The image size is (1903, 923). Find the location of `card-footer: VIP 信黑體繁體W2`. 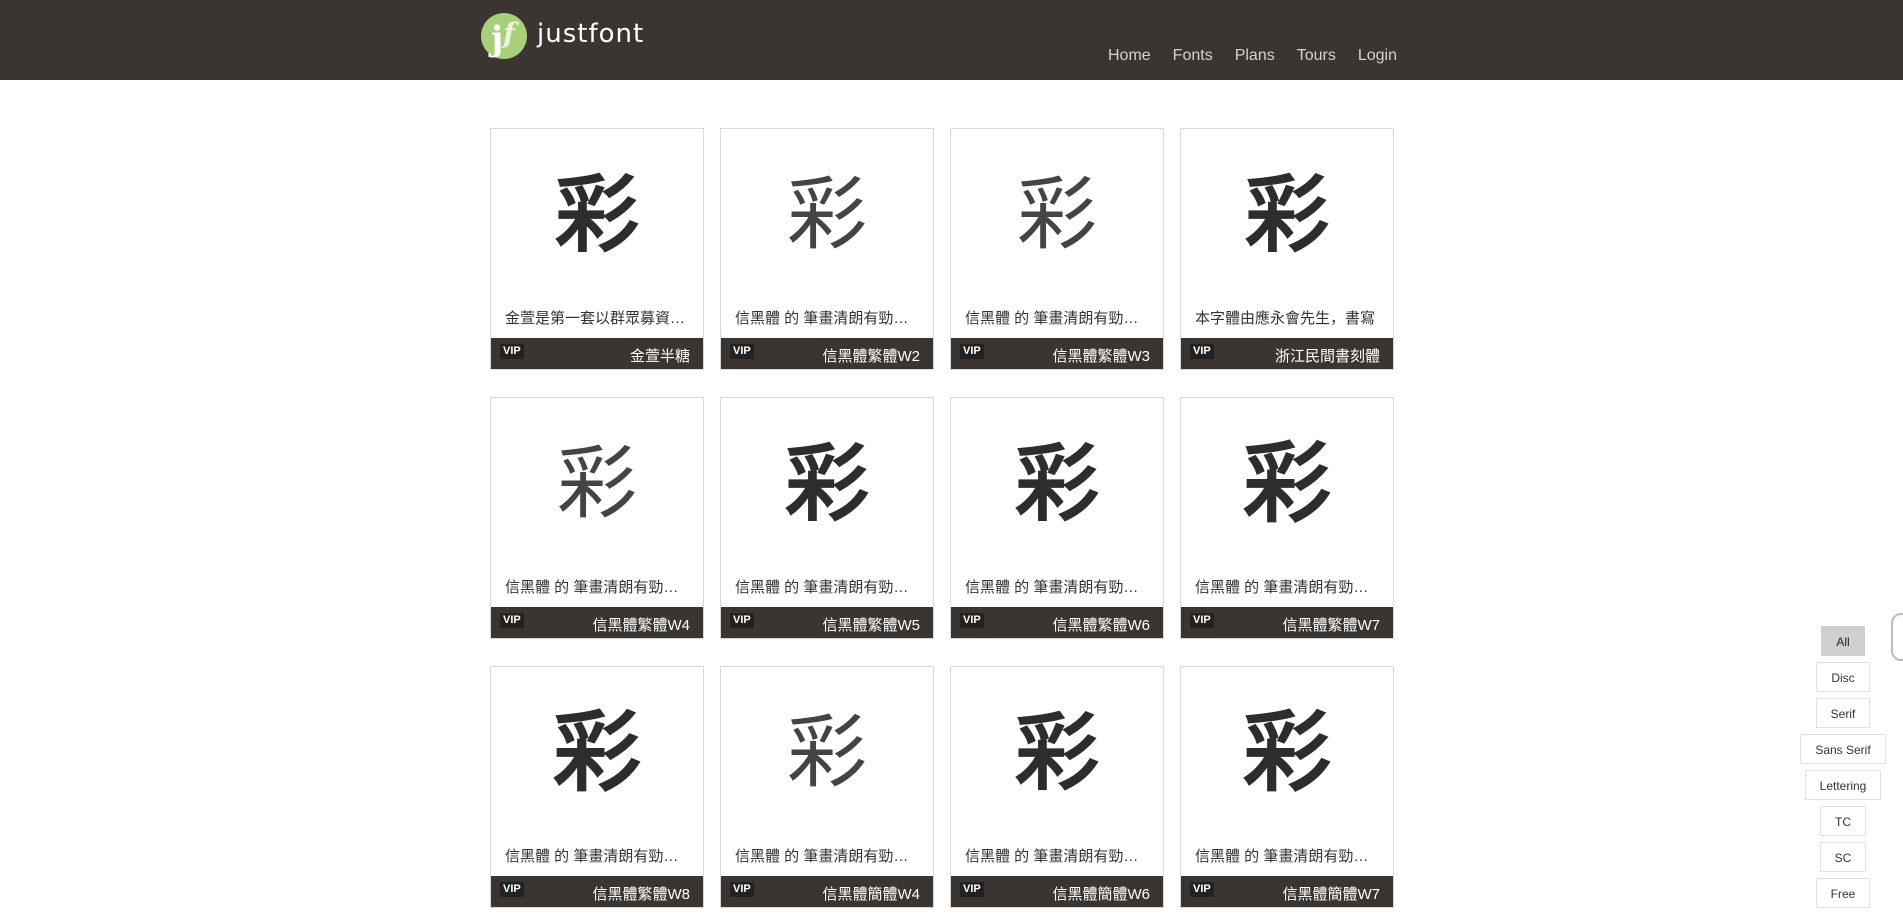

card-footer: VIP 信黑體繁體W2 is located at coordinates (827, 353).